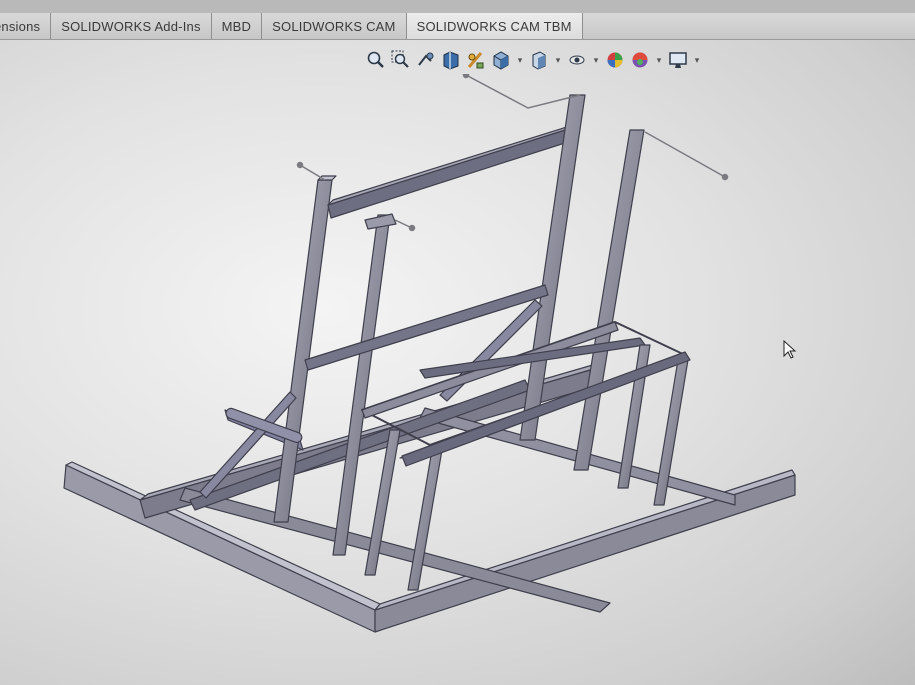 The width and height of the screenshot is (915, 685). What do you see at coordinates (640, 60) in the screenshot?
I see `apply-scene-icon` at bounding box center [640, 60].